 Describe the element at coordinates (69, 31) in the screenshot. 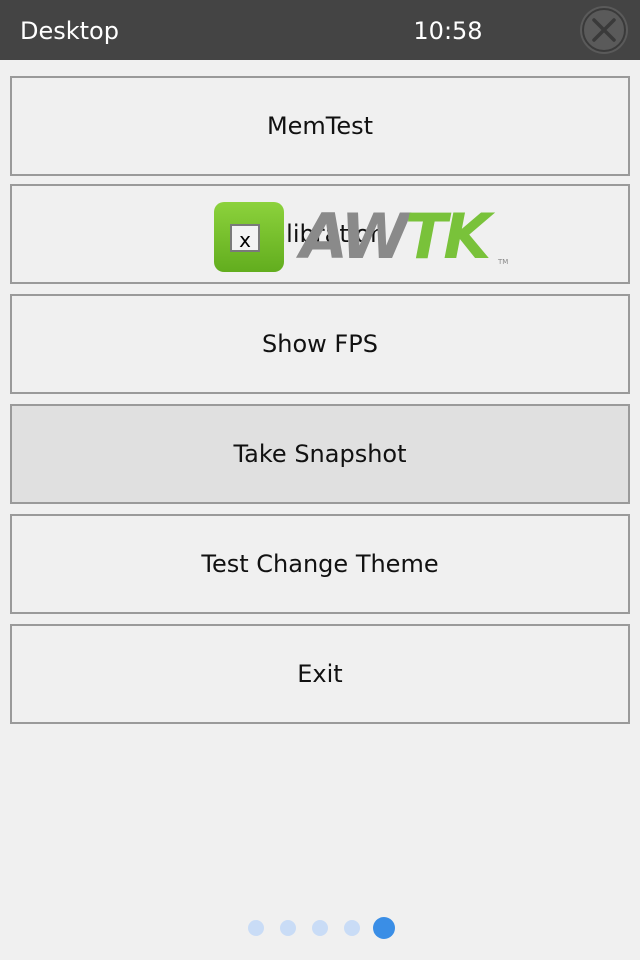

I see `window-title: Desktop` at that location.